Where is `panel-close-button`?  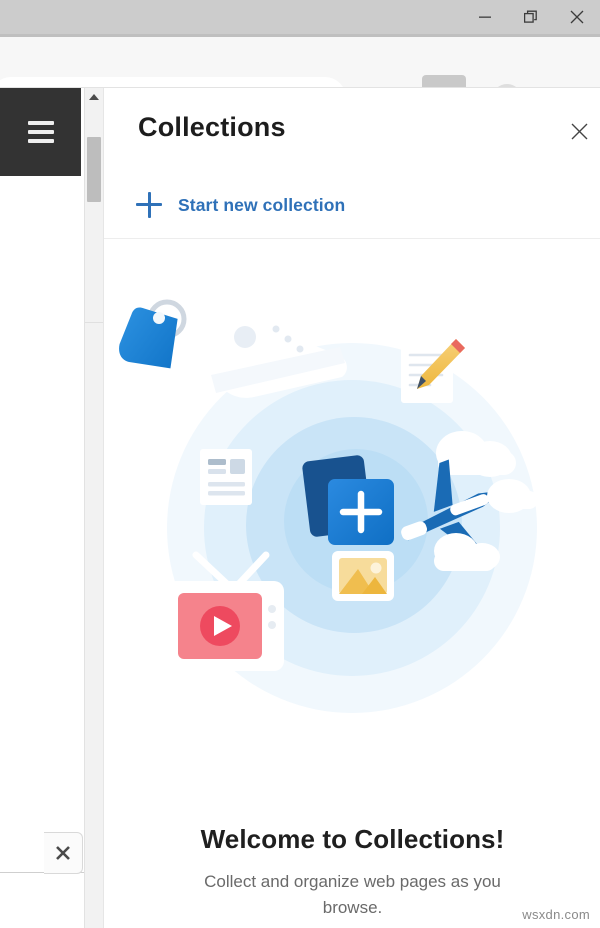 panel-close-button is located at coordinates (579, 131).